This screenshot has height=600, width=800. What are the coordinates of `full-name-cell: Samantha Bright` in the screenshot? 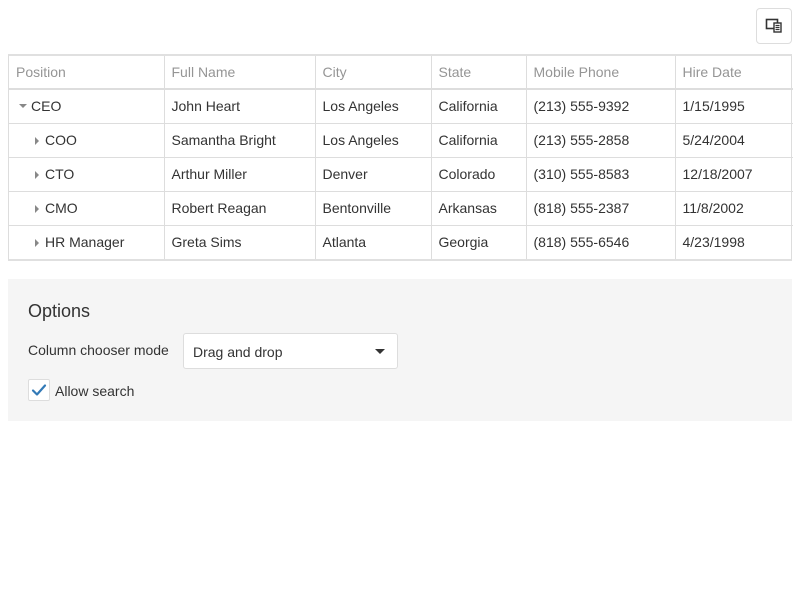 It's located at (239, 139).